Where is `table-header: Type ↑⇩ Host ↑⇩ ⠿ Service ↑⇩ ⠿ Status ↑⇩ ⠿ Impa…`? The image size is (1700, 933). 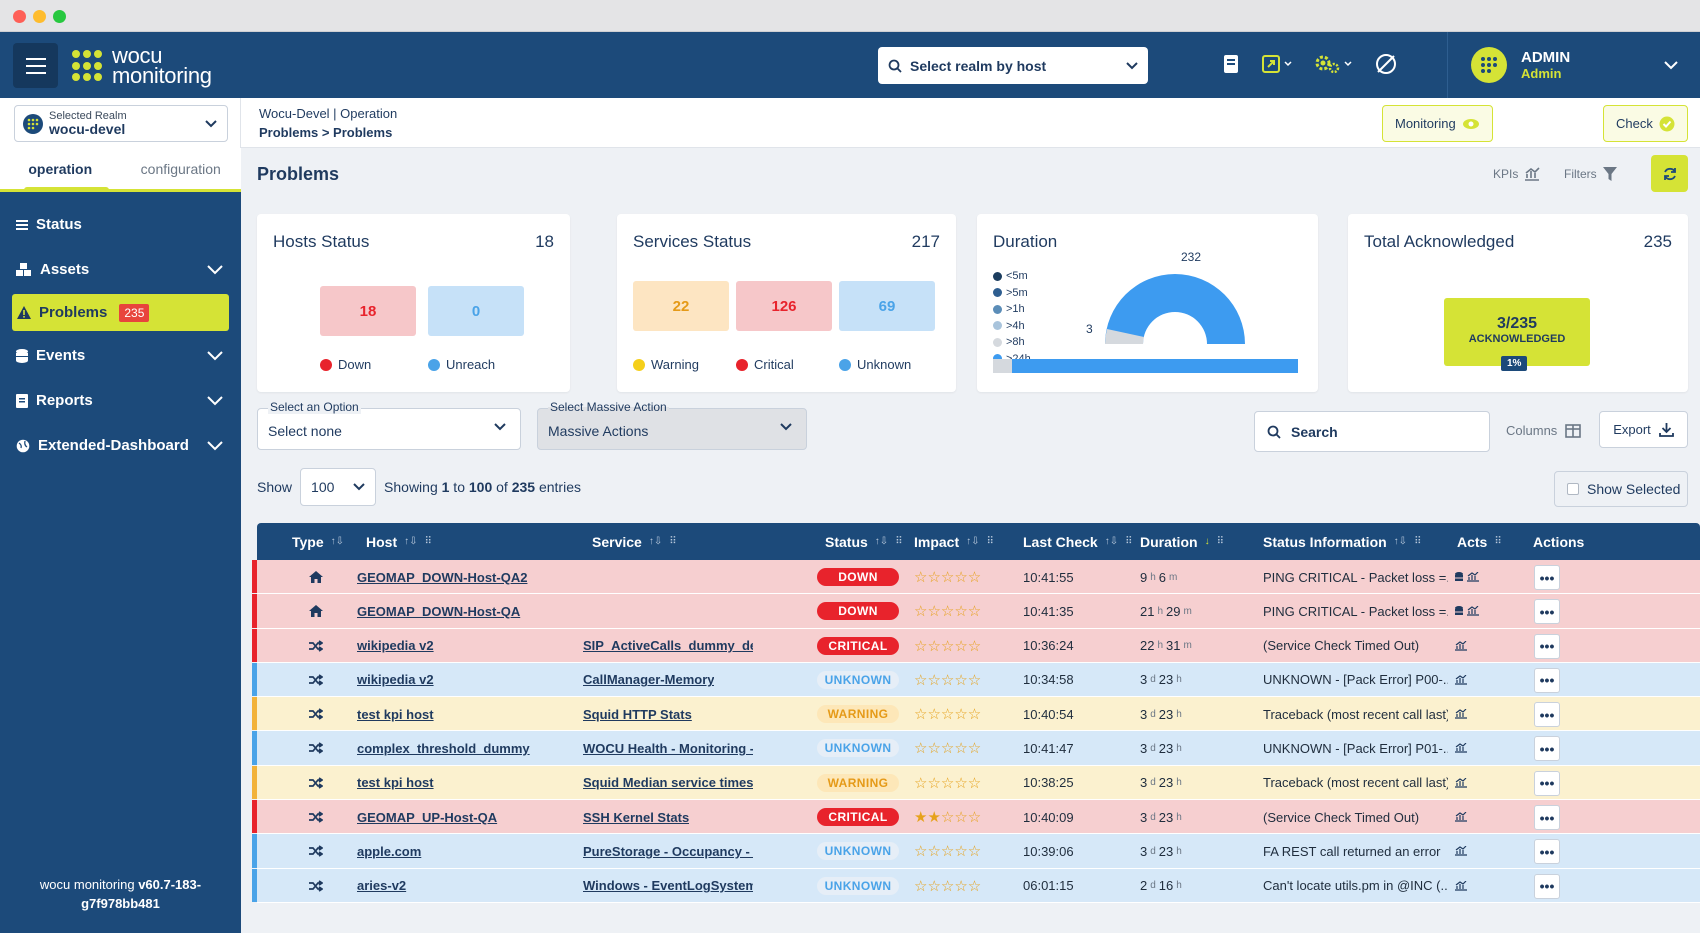
table-header: Type ↑⇩ Host ↑⇩ ⠿ Service ↑⇩ ⠿ Status ↑⇩ ⠿ Impa… is located at coordinates (978, 541).